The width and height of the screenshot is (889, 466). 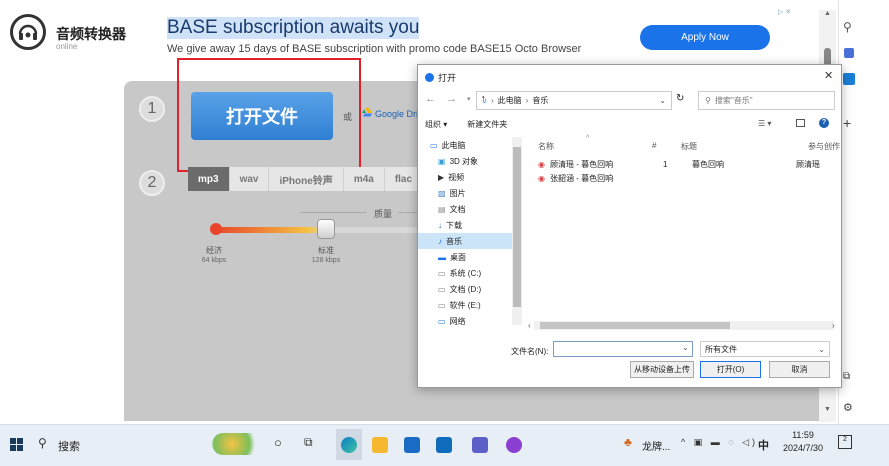 I want to click on mail-icon, so click(x=444, y=445).